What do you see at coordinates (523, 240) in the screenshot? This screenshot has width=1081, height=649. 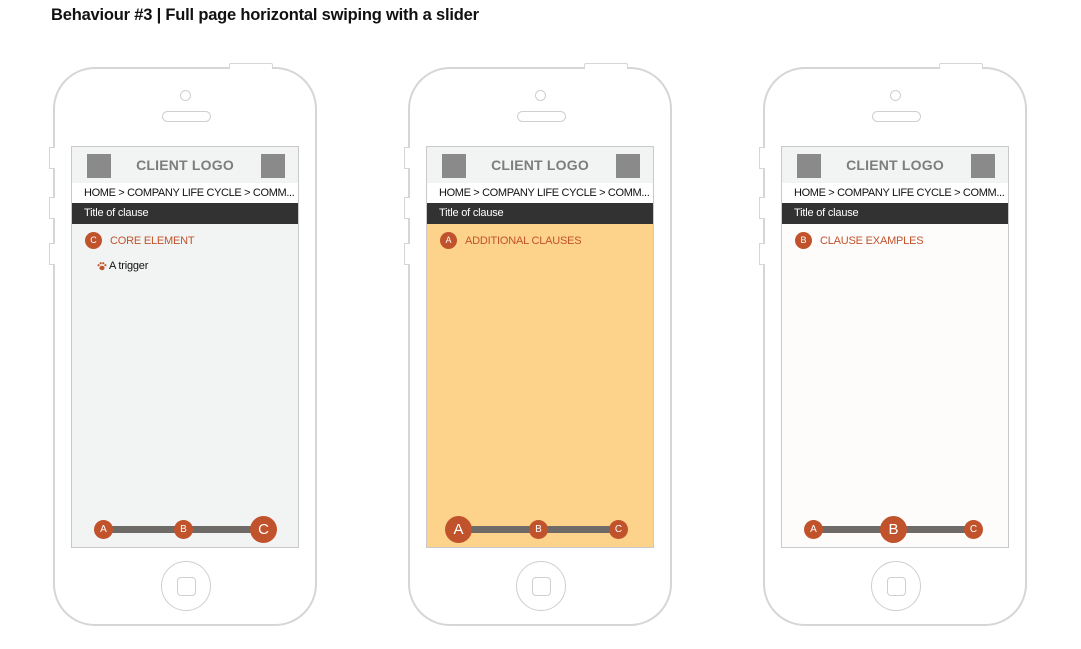 I see `section-label: ADDITIONAL CLAUSES` at bounding box center [523, 240].